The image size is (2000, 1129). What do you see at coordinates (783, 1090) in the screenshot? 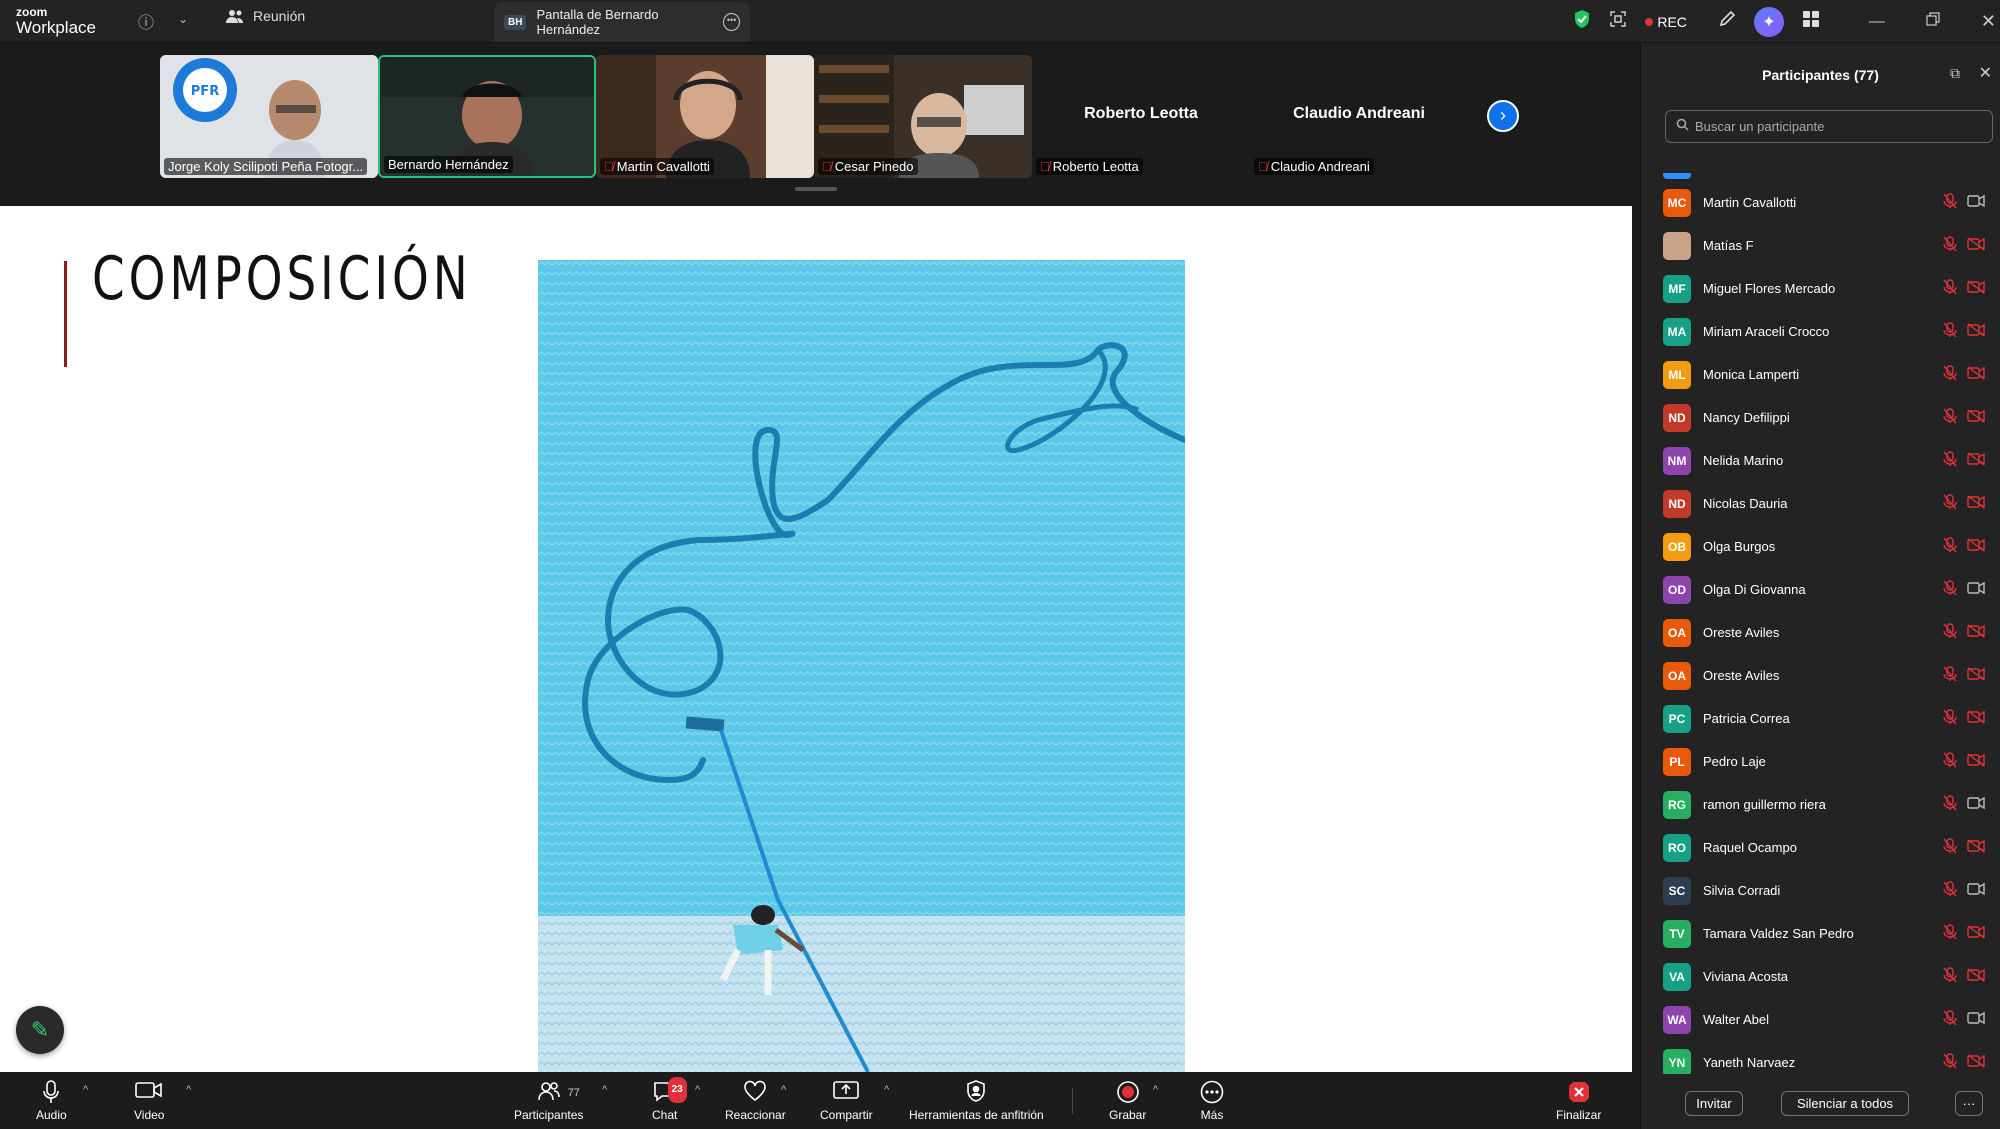
I see `react-caret: ^` at bounding box center [783, 1090].